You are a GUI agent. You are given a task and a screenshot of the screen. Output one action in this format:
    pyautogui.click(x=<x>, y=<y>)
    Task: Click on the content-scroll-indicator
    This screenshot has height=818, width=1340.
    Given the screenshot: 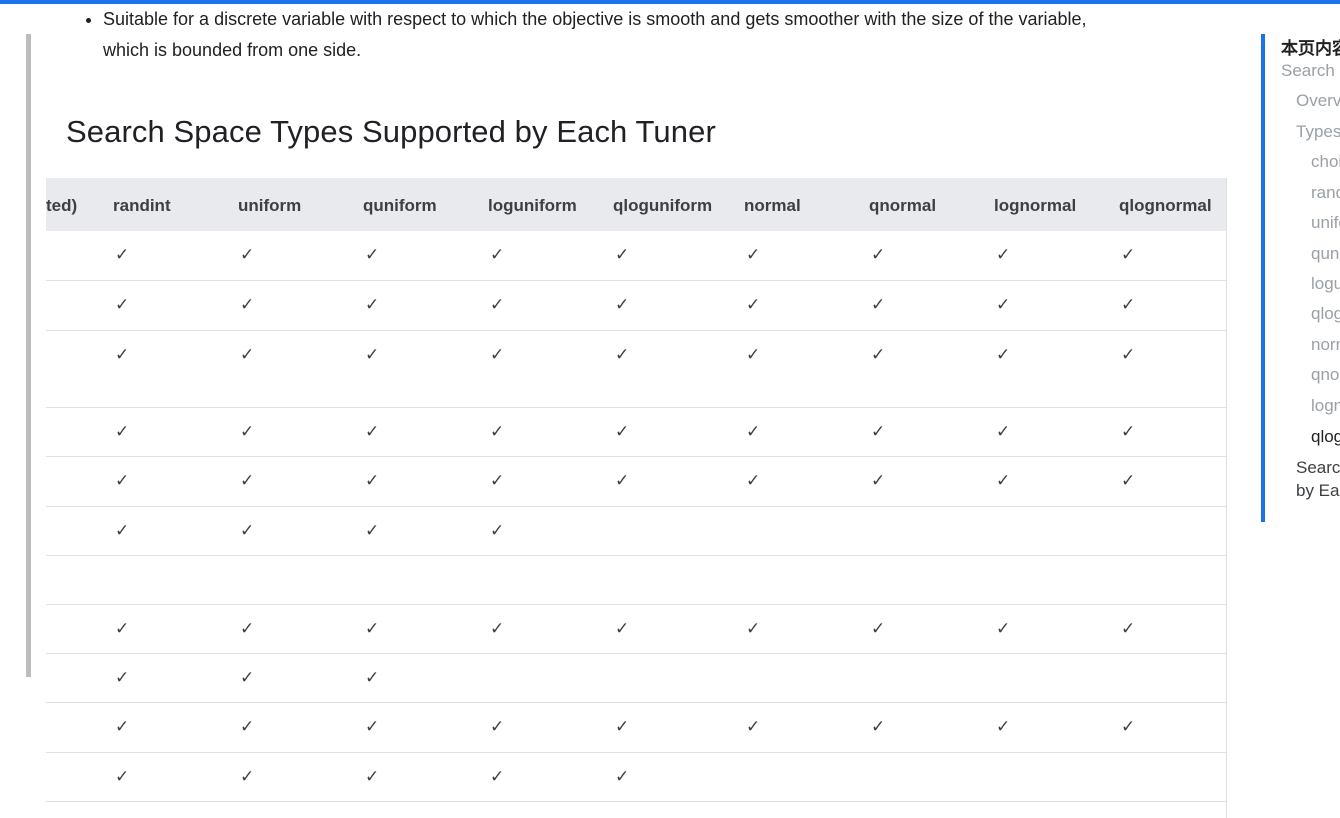 What is the action you would take?
    pyautogui.click(x=28, y=355)
    